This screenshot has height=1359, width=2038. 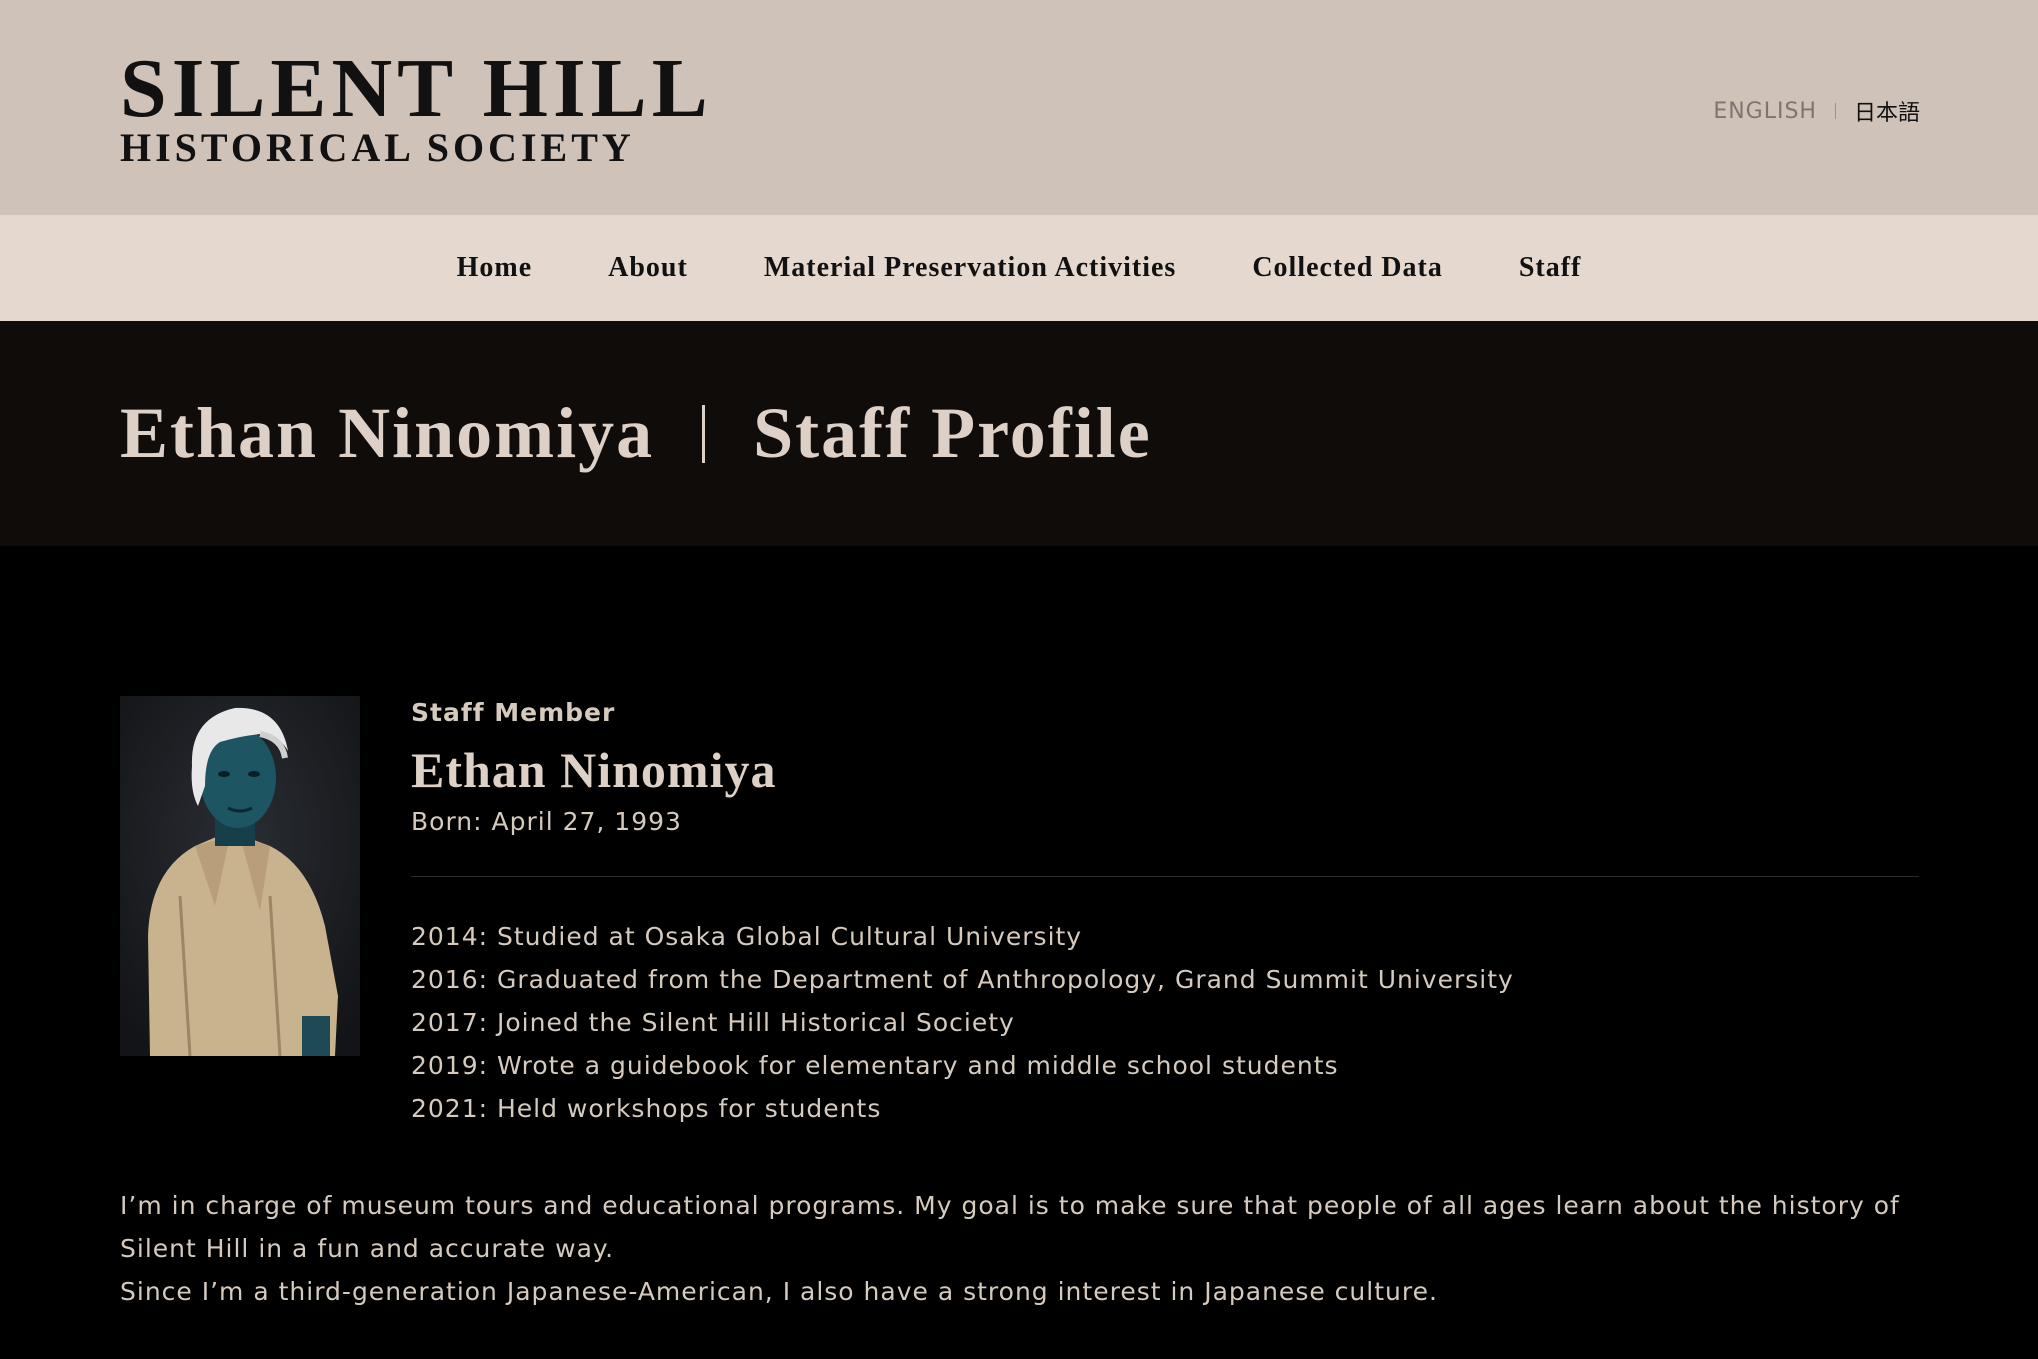 I want to click on nav-material-preservation: Material Preservation Activities, so click(x=970, y=268).